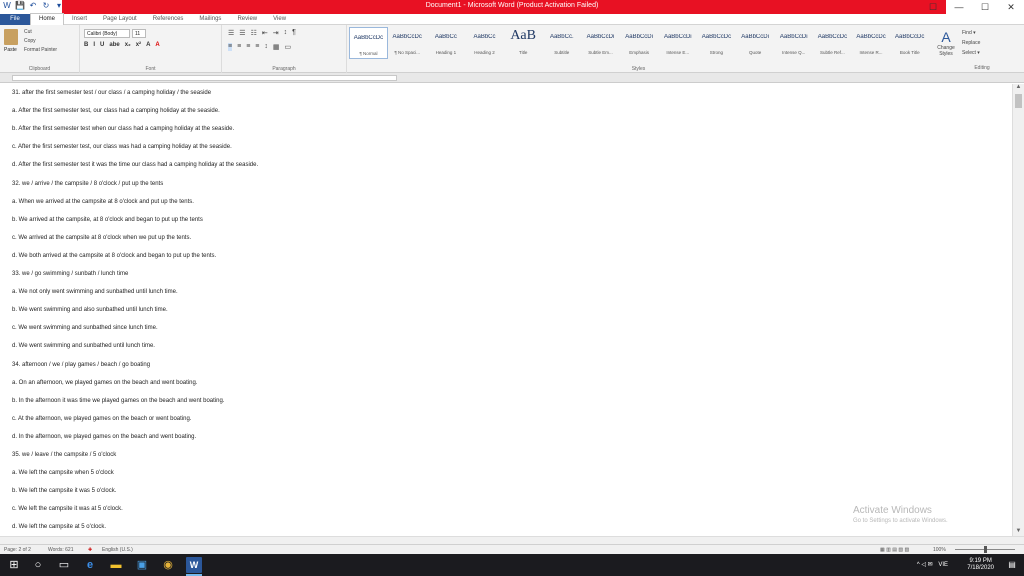  Describe the element at coordinates (40, 41) in the screenshot. I see `copy-button: Copy` at that location.